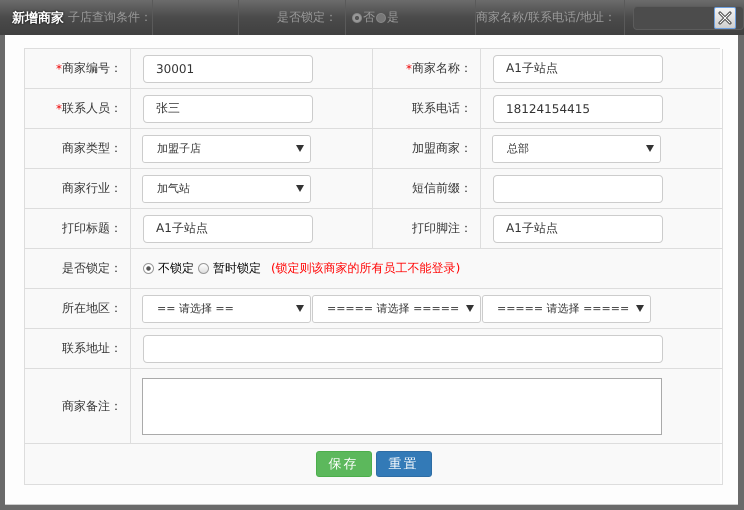 This screenshot has height=510, width=744. Describe the element at coordinates (176, 268) in the screenshot. I see `radio-label: 不锁定` at that location.